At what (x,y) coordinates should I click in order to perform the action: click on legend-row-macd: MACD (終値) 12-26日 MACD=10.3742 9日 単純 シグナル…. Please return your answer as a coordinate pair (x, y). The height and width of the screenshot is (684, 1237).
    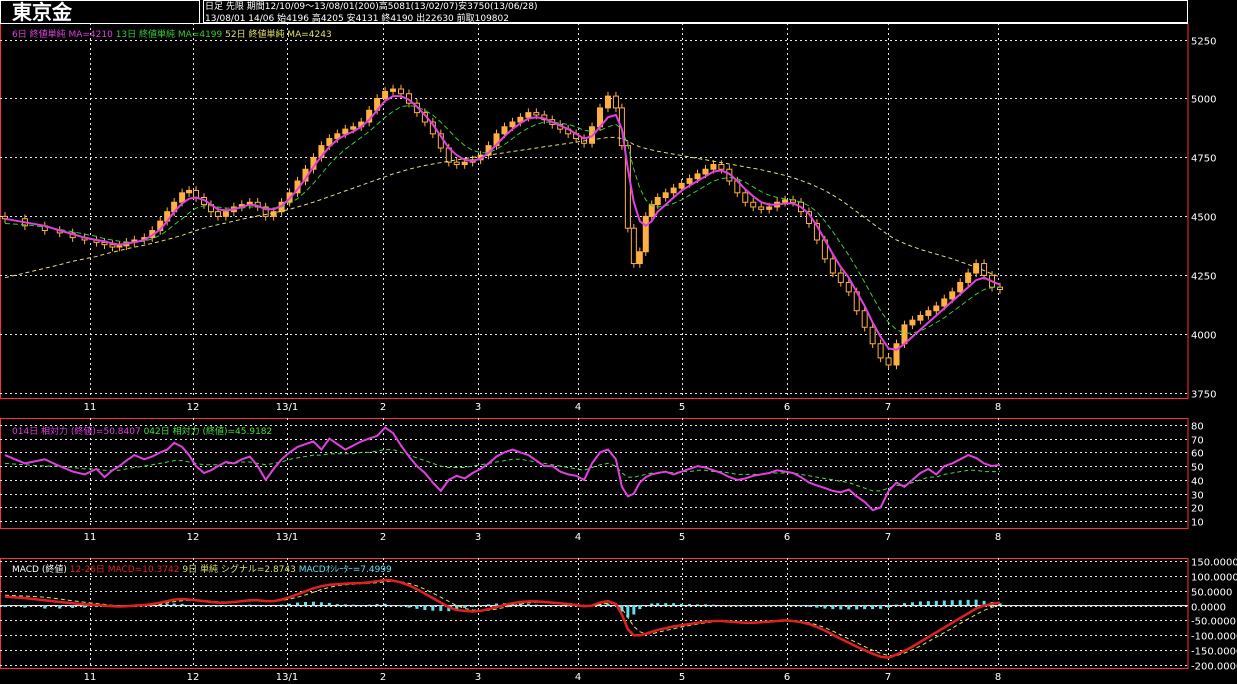
    Looking at the image, I should click on (202, 568).